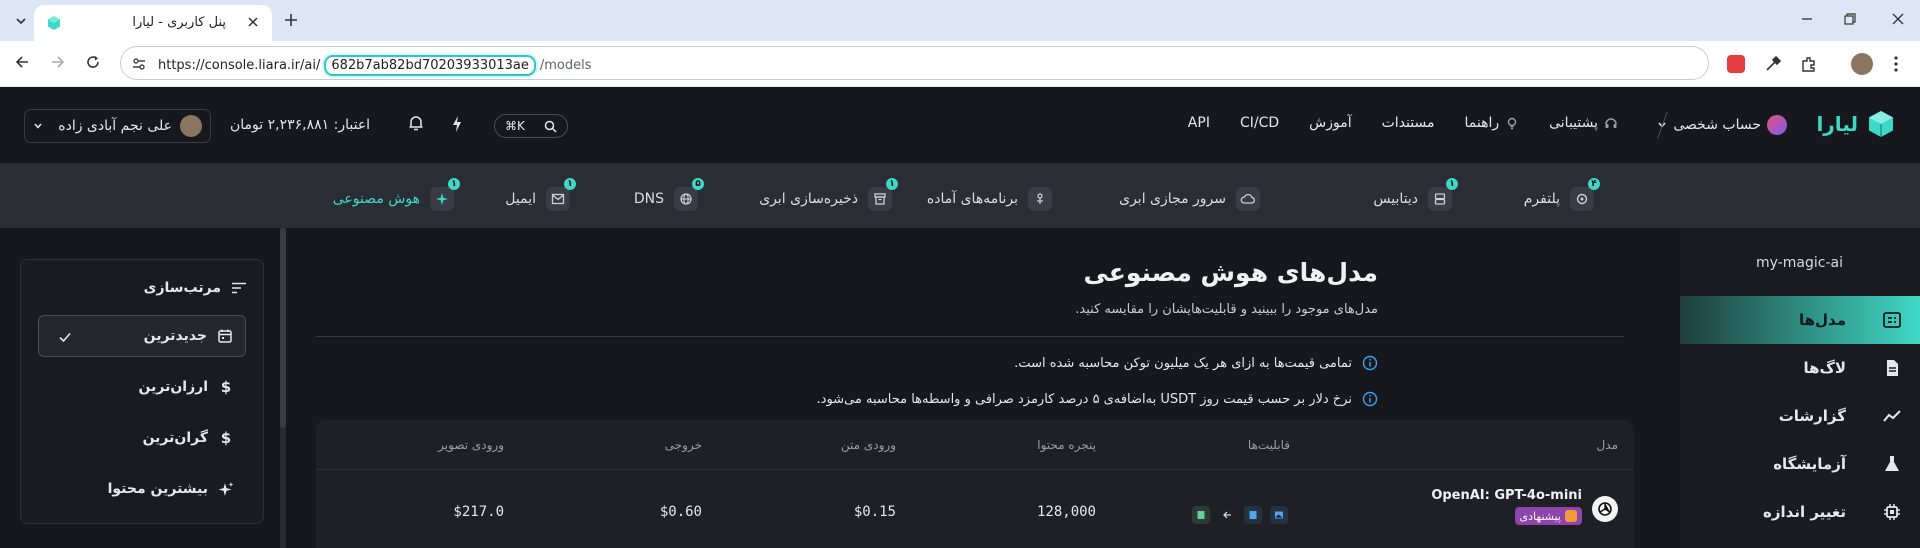 Image resolution: width=1920 pixels, height=548 pixels. What do you see at coordinates (1199, 123) in the screenshot?
I see `nav-api: API` at bounding box center [1199, 123].